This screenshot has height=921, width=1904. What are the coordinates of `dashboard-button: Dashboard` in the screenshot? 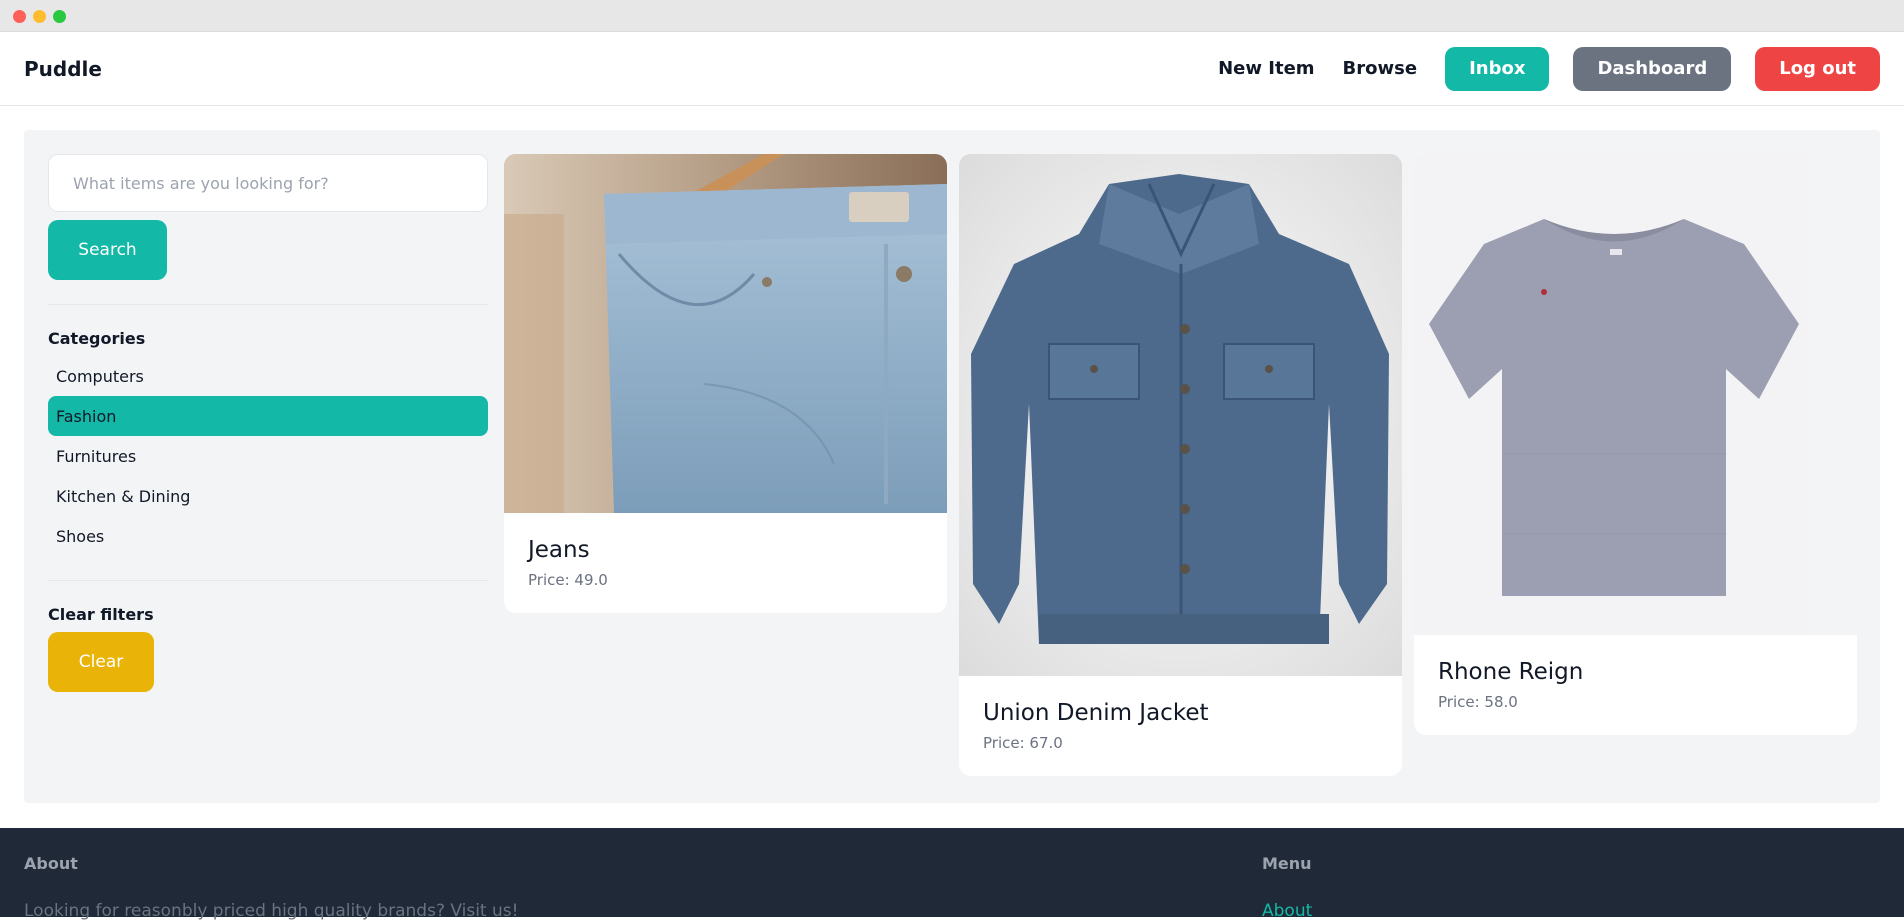 It's located at (1652, 68).